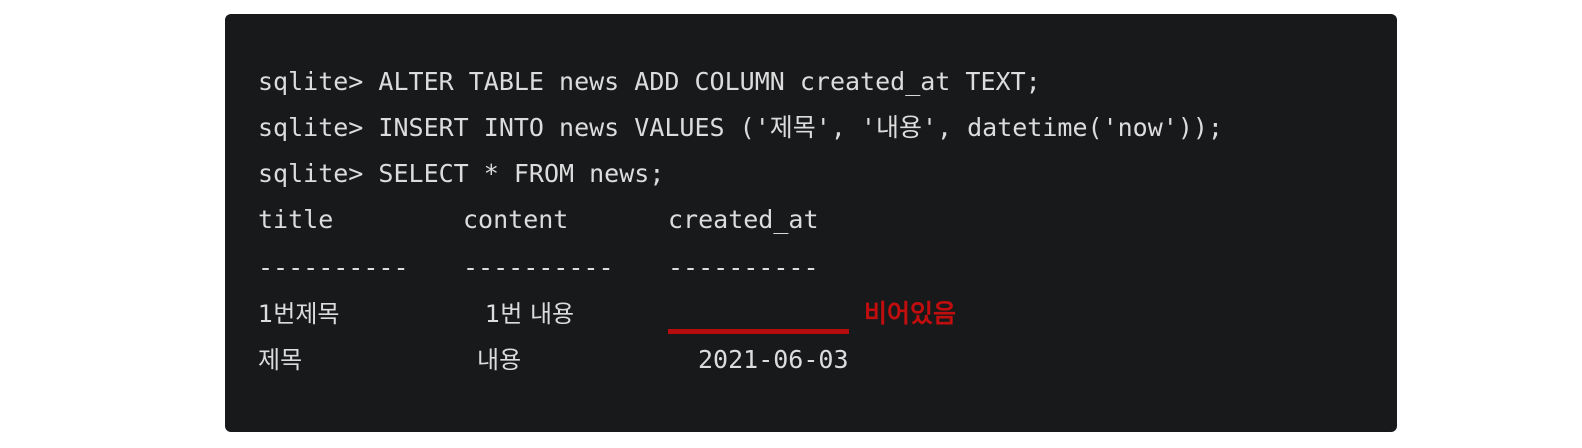 The image size is (1582, 448). What do you see at coordinates (530, 314) in the screenshot?
I see `row1-content: 1번 내용` at bounding box center [530, 314].